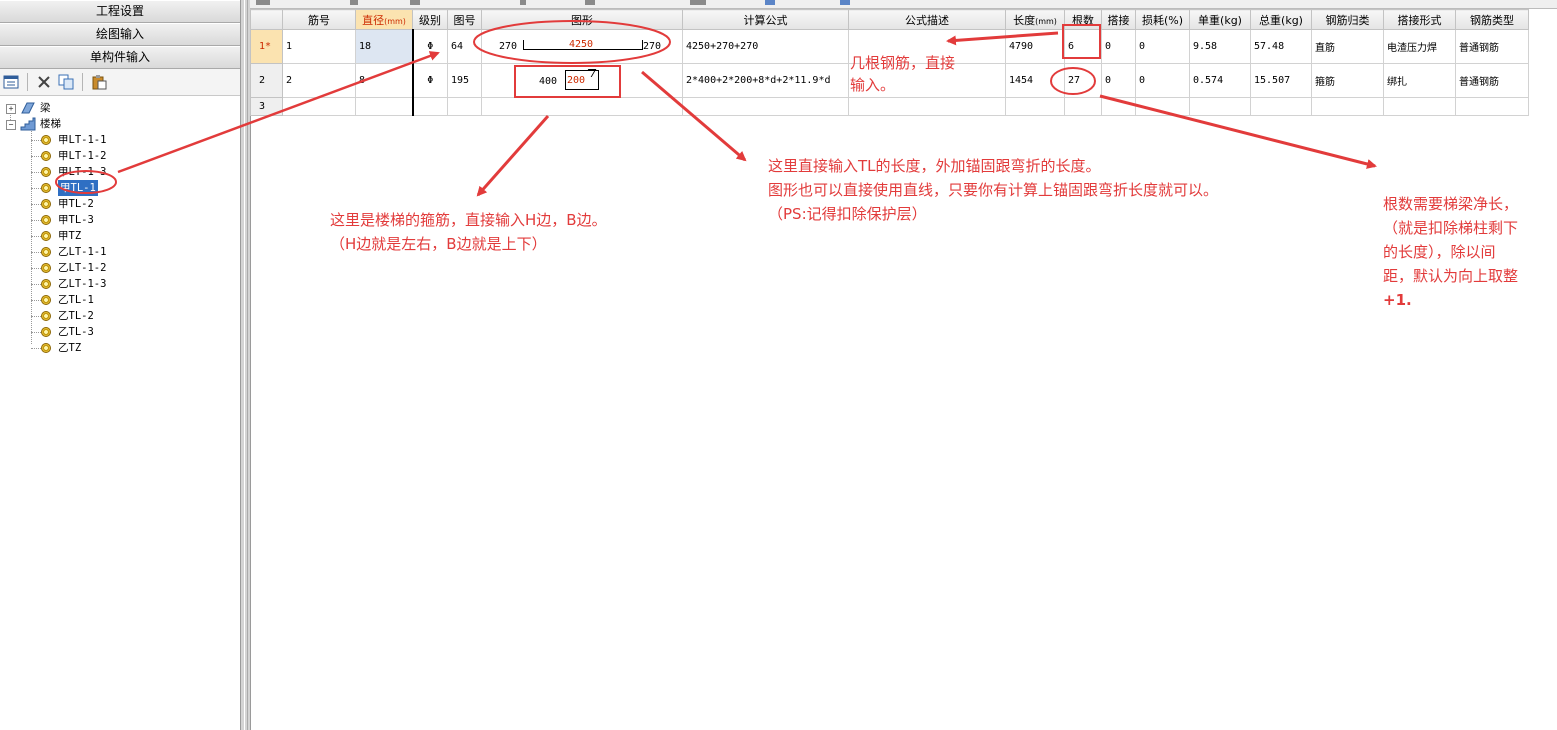  What do you see at coordinates (384, 19) in the screenshot?
I see `header-diameter: 直径(mm)` at bounding box center [384, 19].